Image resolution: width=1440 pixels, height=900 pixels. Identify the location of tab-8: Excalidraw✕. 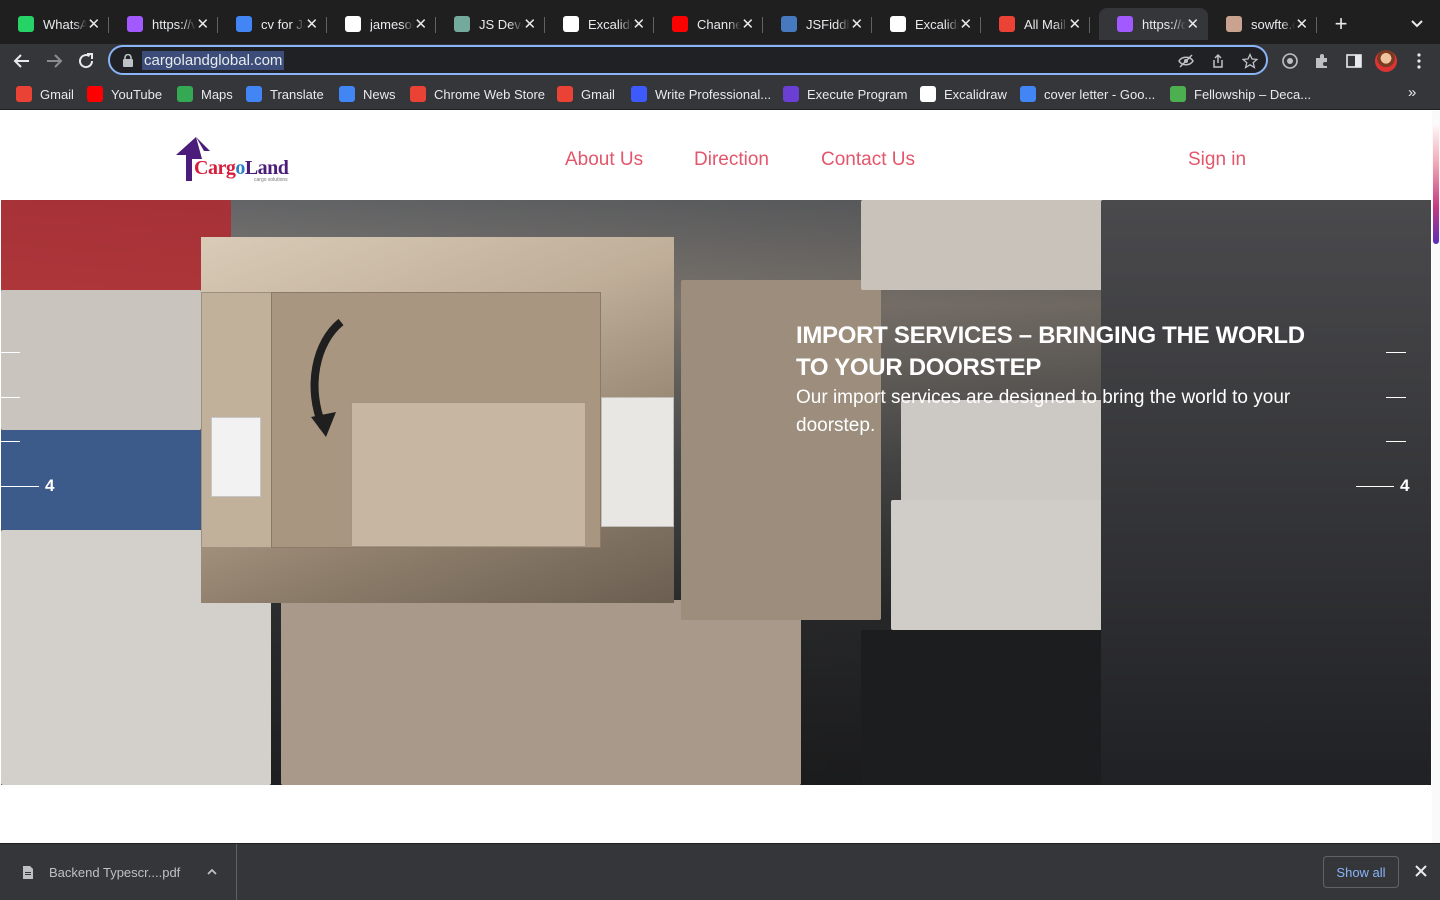
(926, 24).